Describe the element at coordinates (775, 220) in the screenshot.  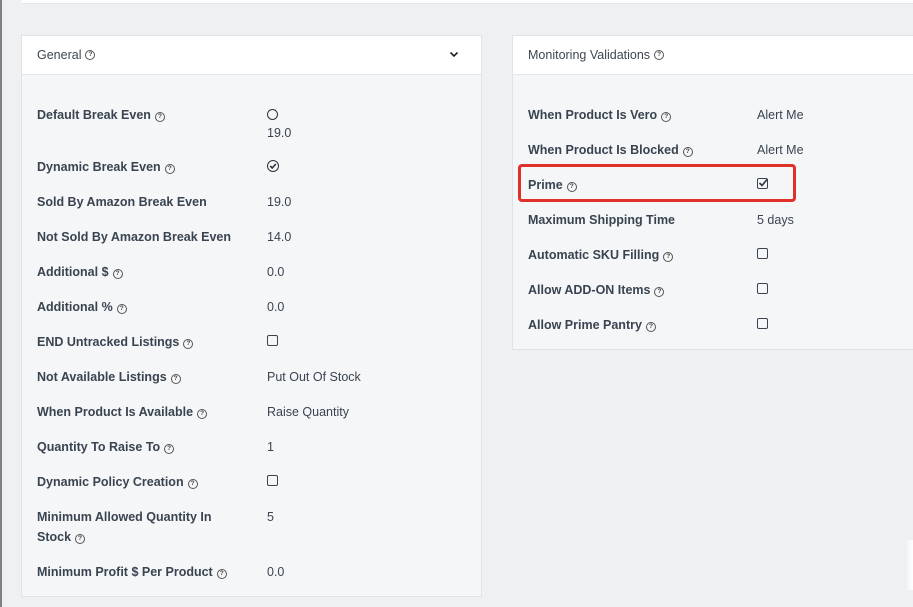
I see `setting-value: 5 days` at that location.